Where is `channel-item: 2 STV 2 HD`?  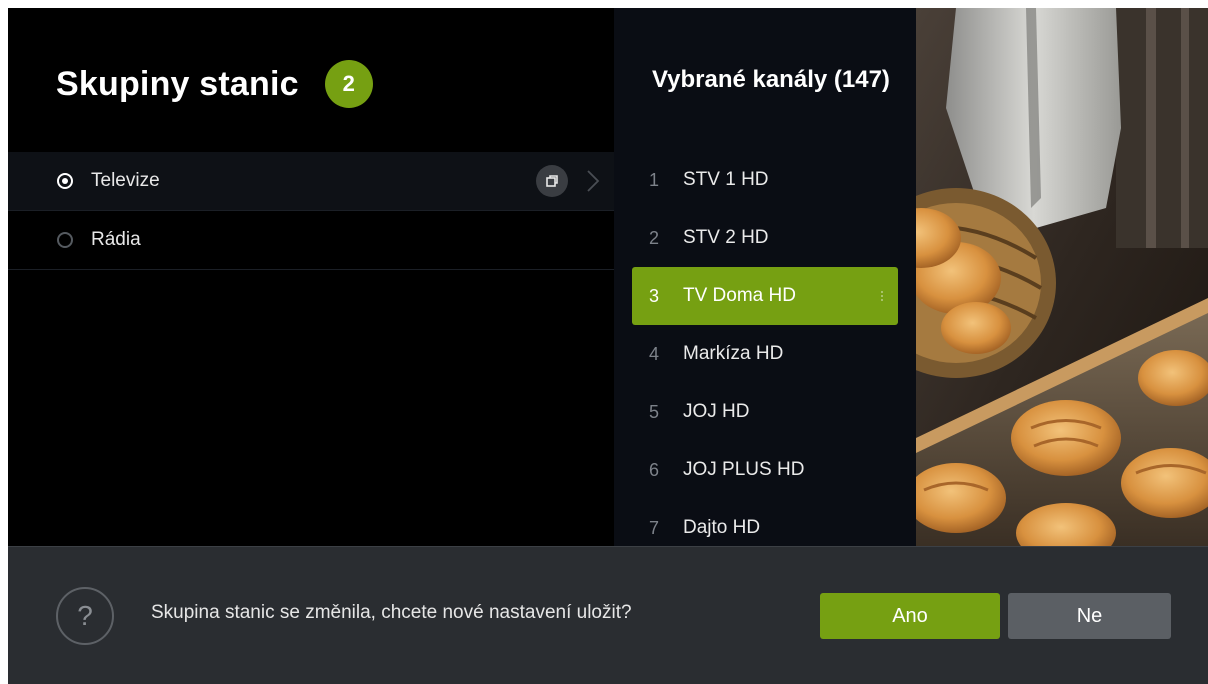 channel-item: 2 STV 2 HD is located at coordinates (765, 238).